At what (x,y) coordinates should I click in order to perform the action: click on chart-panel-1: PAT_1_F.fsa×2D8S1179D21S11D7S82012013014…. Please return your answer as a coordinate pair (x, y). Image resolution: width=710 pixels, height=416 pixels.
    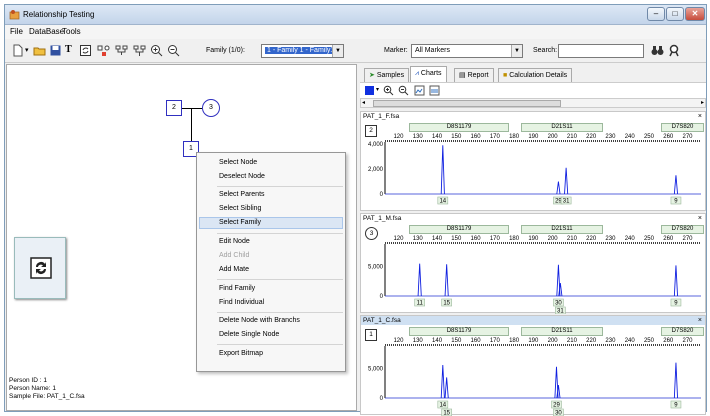
    Looking at the image, I should click on (533, 161).